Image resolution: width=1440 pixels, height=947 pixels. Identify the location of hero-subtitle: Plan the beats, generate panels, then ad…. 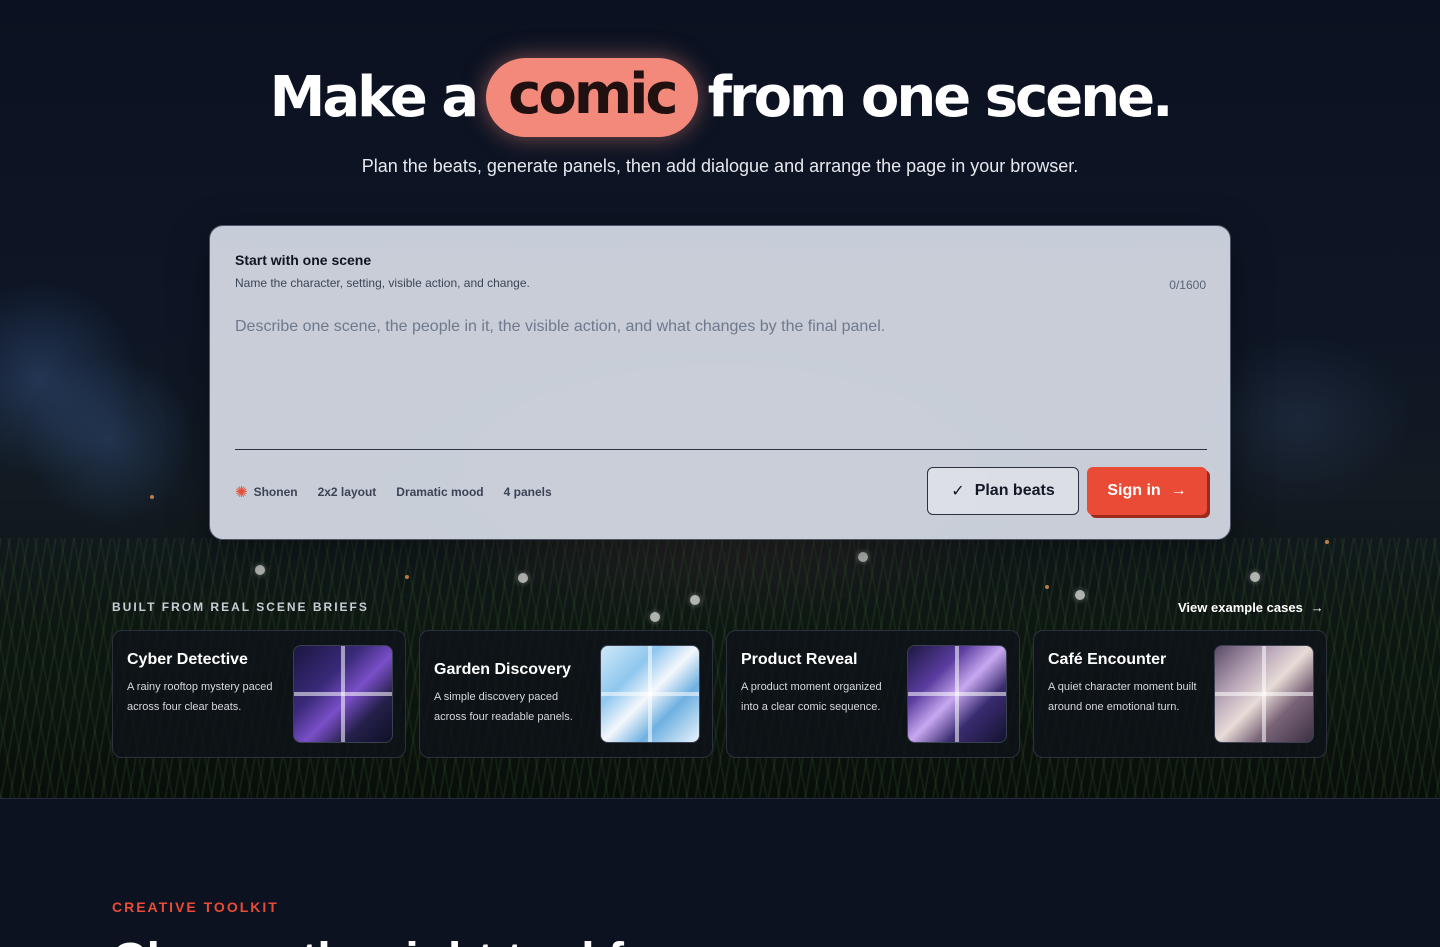
(720, 166).